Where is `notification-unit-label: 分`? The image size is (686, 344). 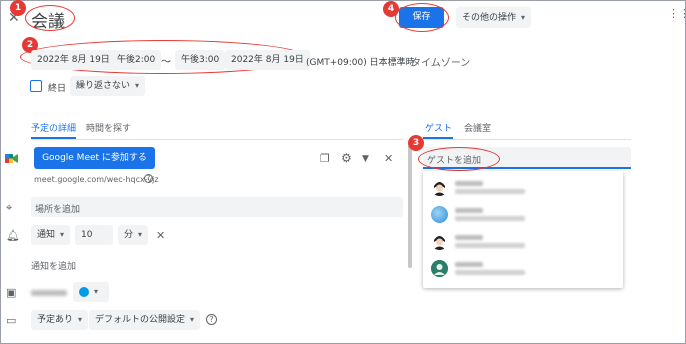 notification-unit-label: 分 is located at coordinates (129, 235).